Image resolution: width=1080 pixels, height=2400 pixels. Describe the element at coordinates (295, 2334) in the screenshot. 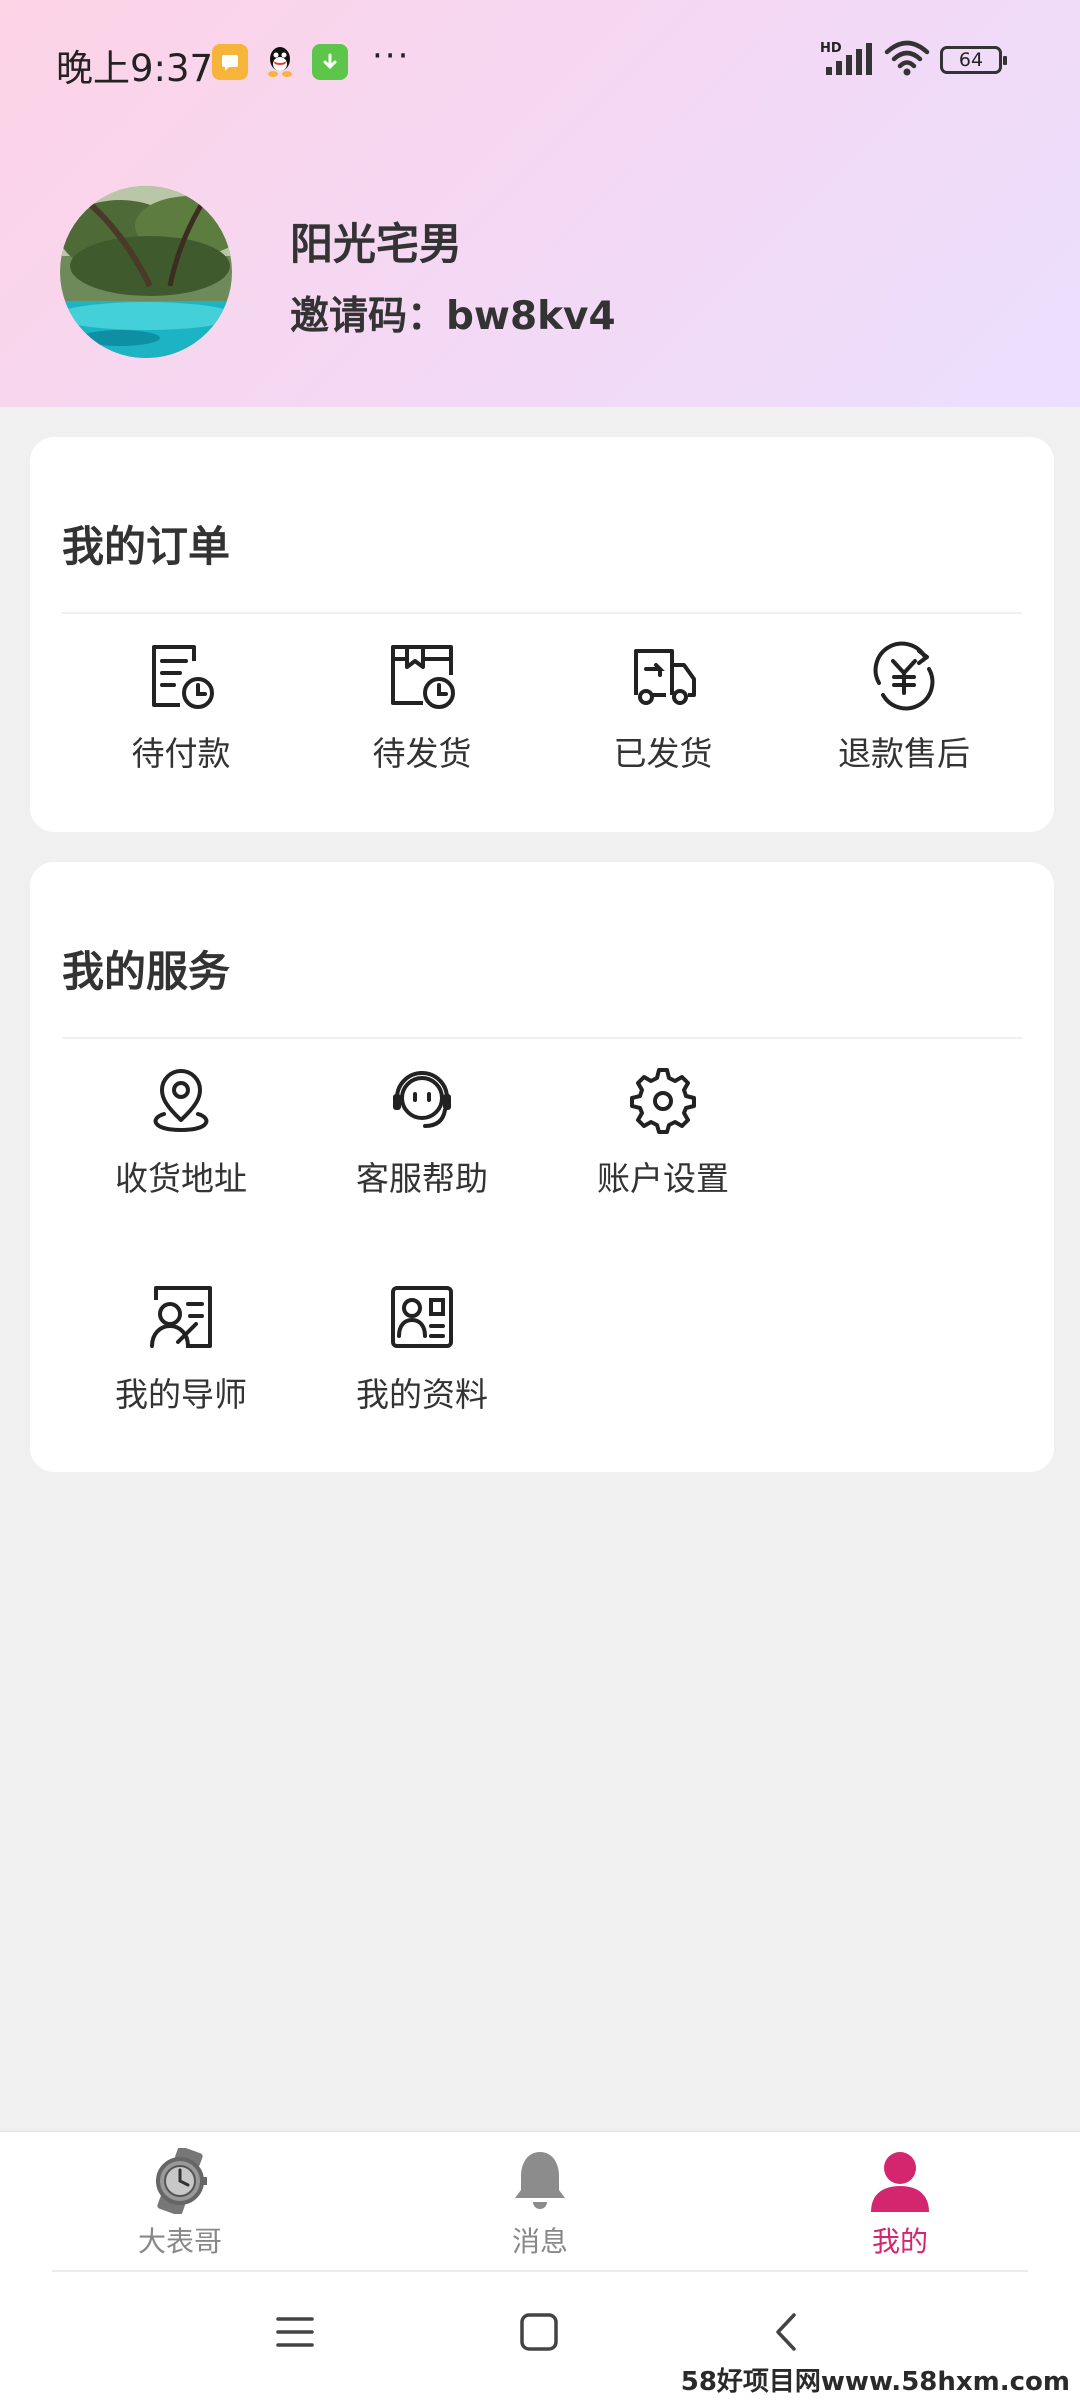

I see `menu-icon` at that location.